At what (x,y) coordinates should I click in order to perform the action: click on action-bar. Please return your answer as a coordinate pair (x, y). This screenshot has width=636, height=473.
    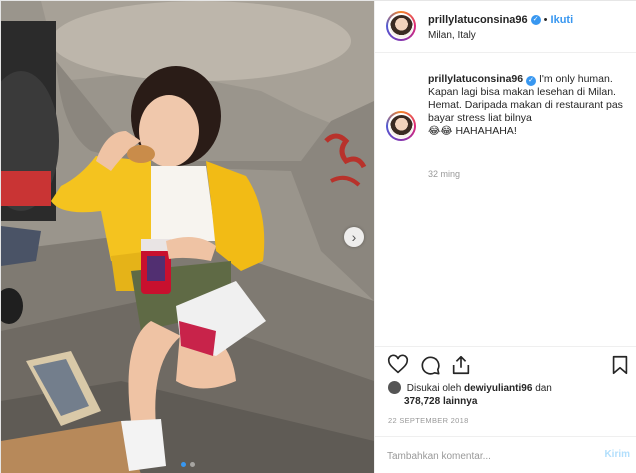
    Looking at the image, I should click on (505, 364).